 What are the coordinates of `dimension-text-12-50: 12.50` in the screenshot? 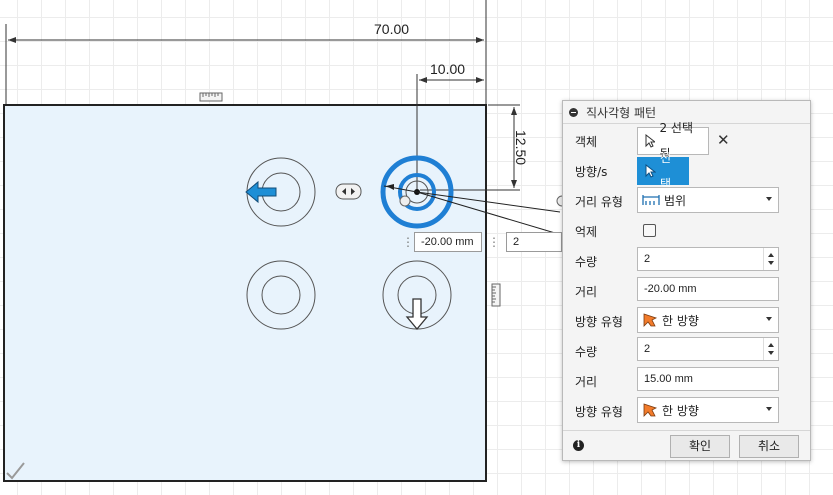 It's located at (521, 147).